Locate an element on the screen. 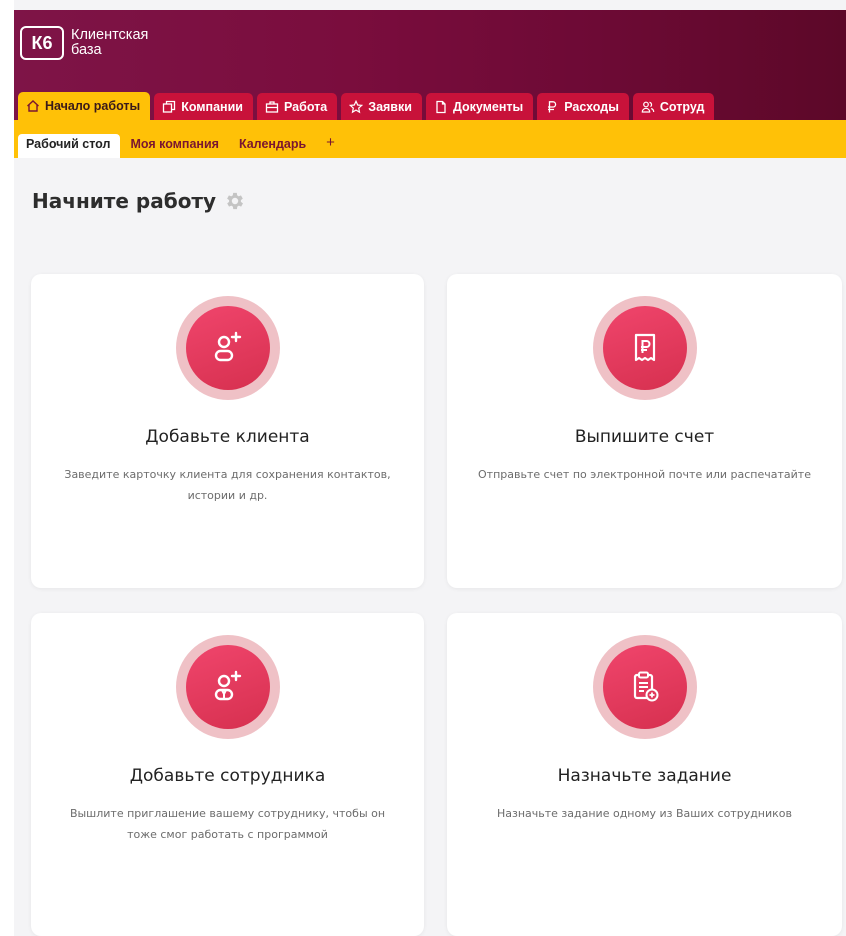 Image resolution: width=846 pixels, height=936 pixels. gear-icon is located at coordinates (235, 201).